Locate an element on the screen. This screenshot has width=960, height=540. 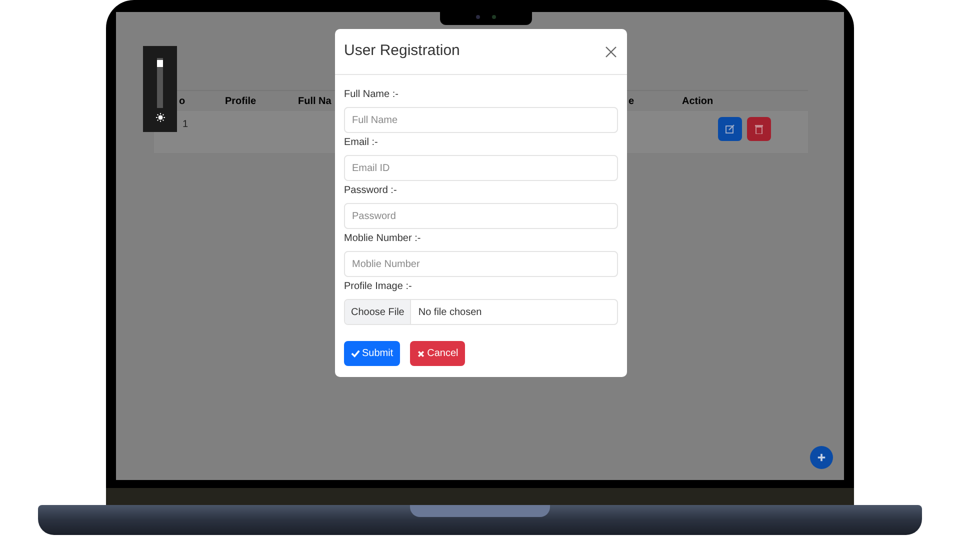
delete-button is located at coordinates (759, 129).